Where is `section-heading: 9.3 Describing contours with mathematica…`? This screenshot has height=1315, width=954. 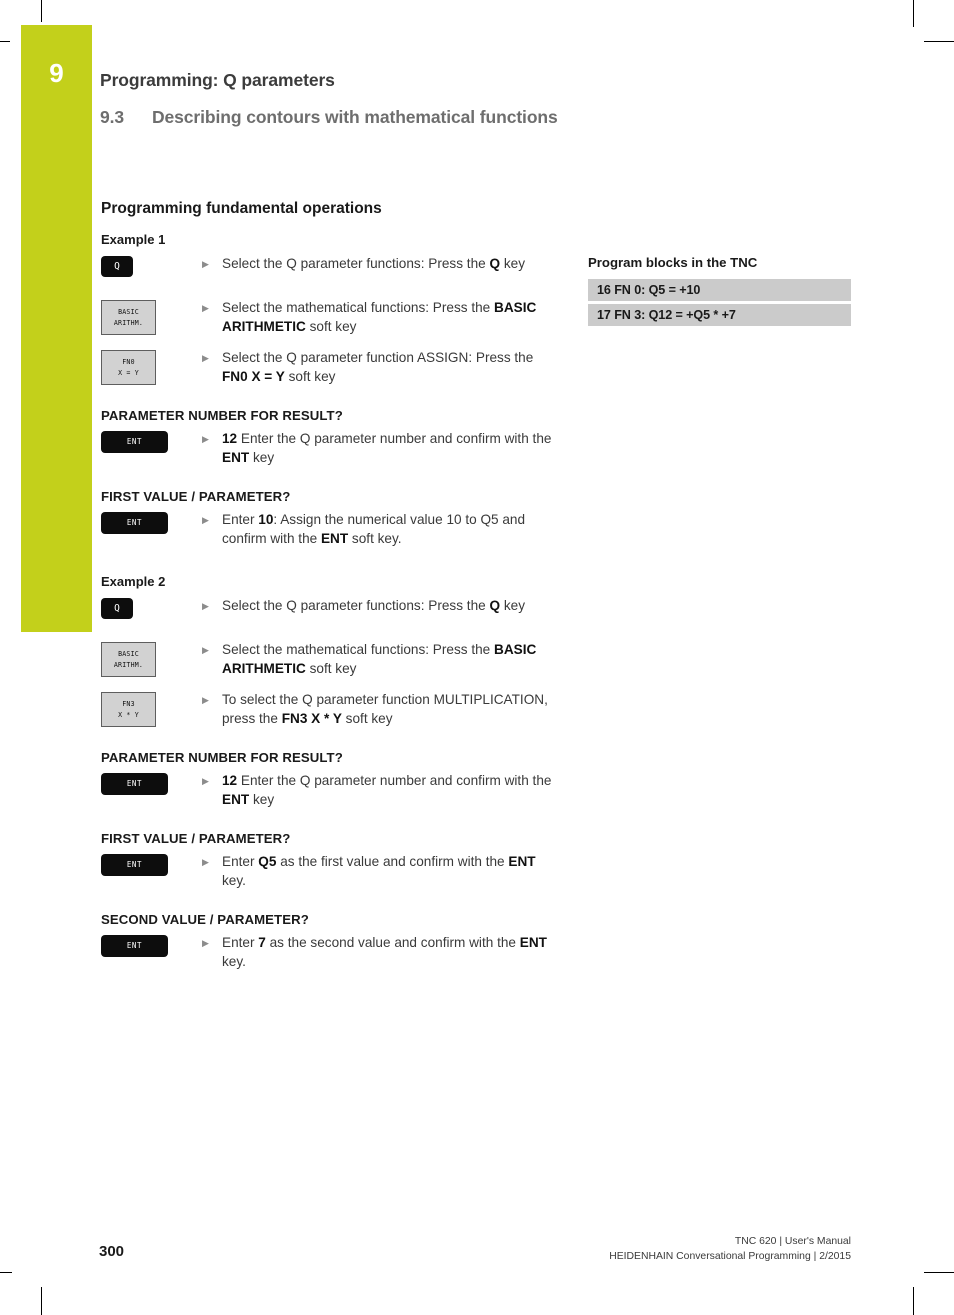 section-heading: 9.3 Describing contours with mathematica… is located at coordinates (490, 117).